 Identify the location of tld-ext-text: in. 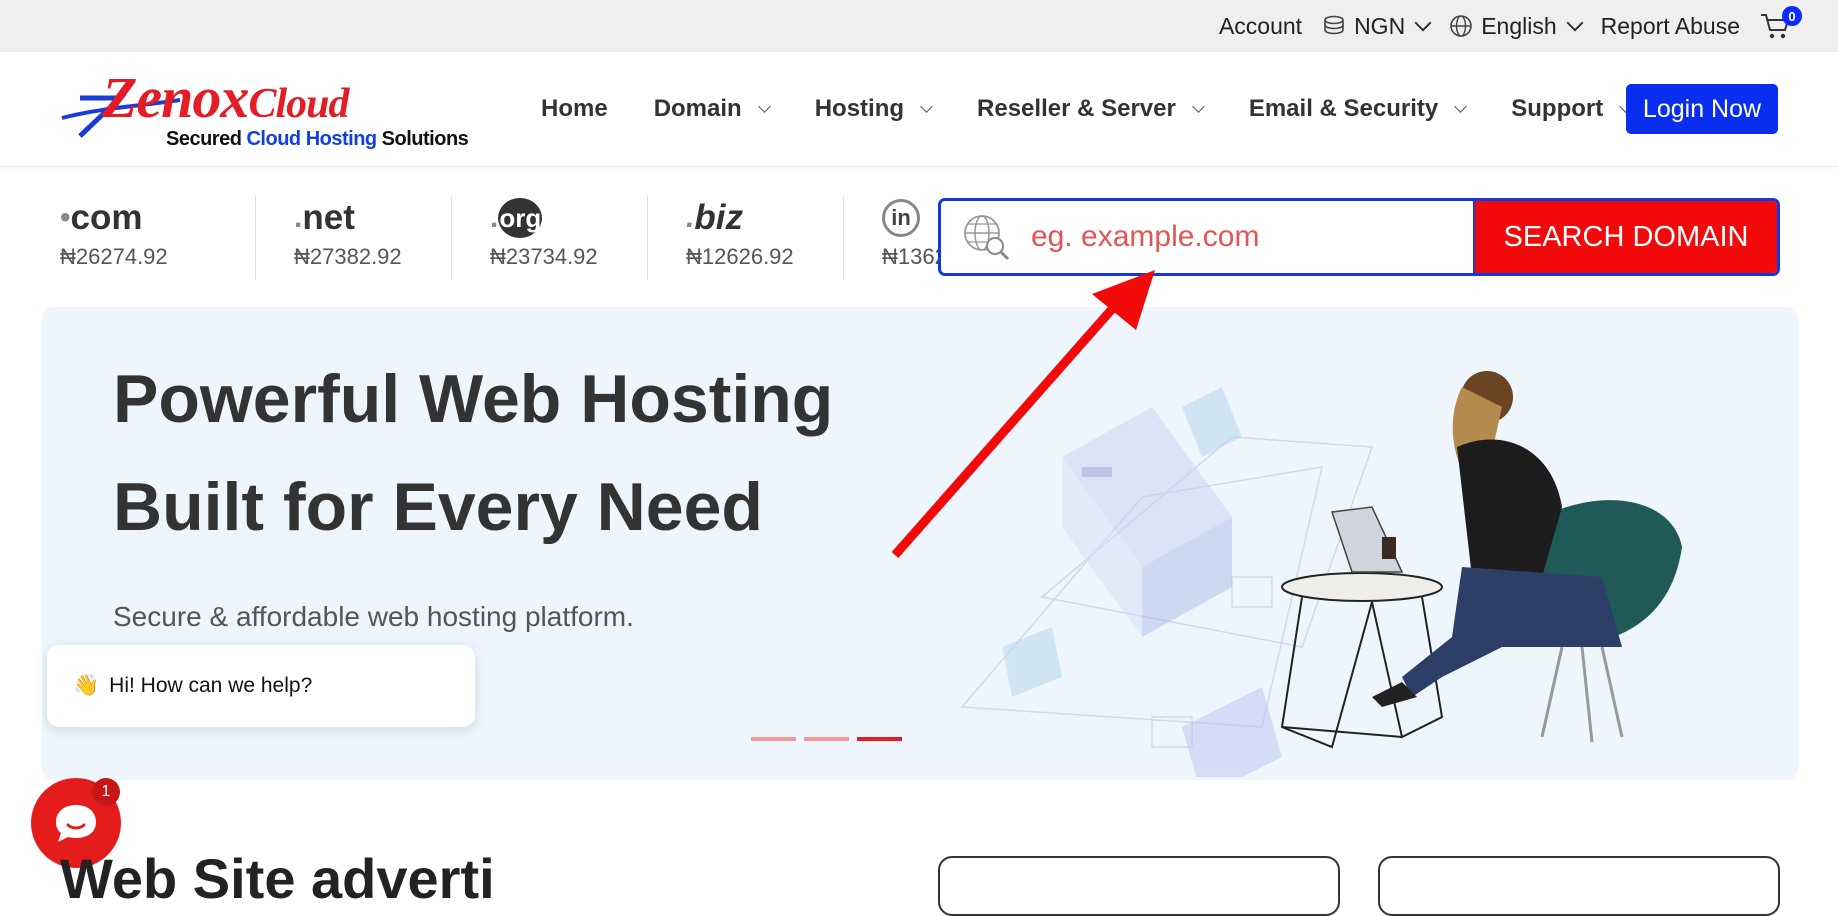
(901, 217).